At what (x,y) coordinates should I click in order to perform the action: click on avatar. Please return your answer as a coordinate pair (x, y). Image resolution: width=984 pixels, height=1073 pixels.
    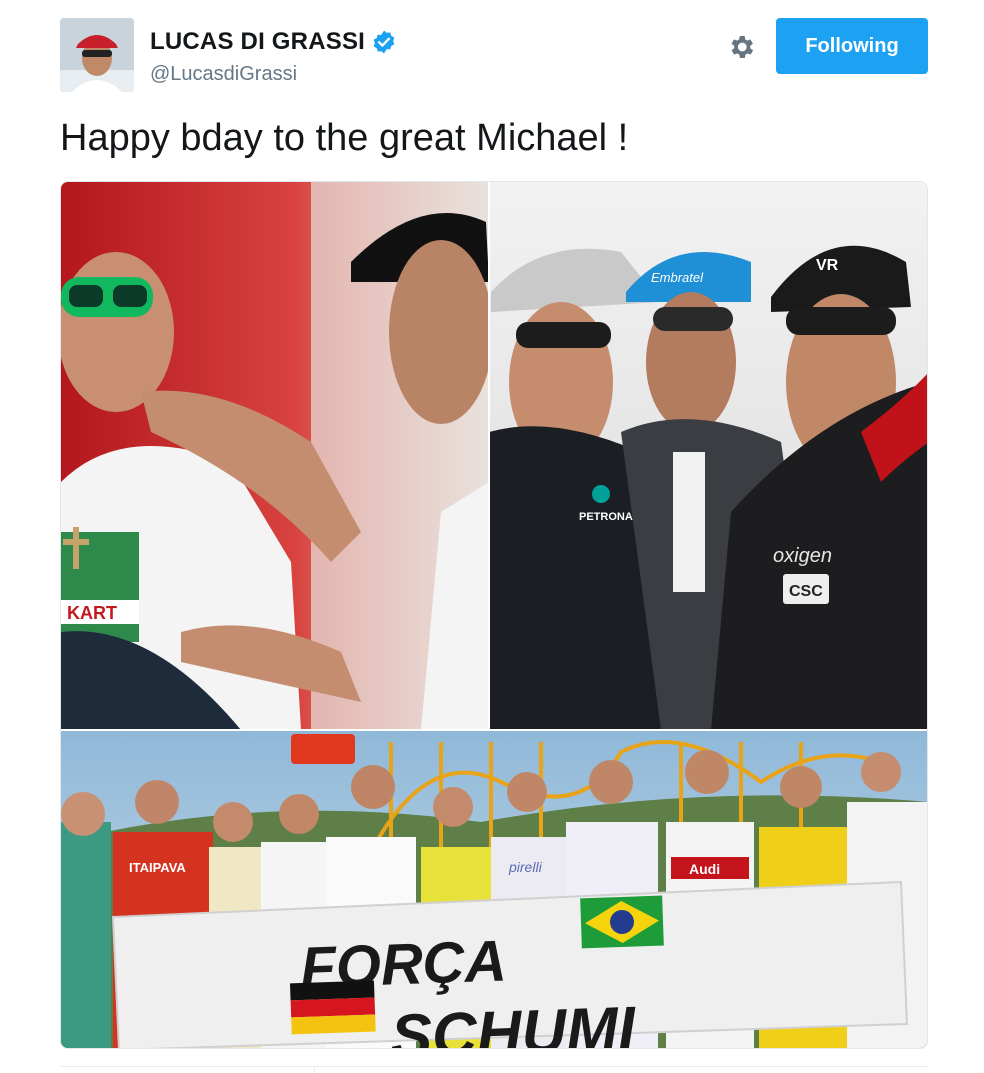
    Looking at the image, I should click on (97, 55).